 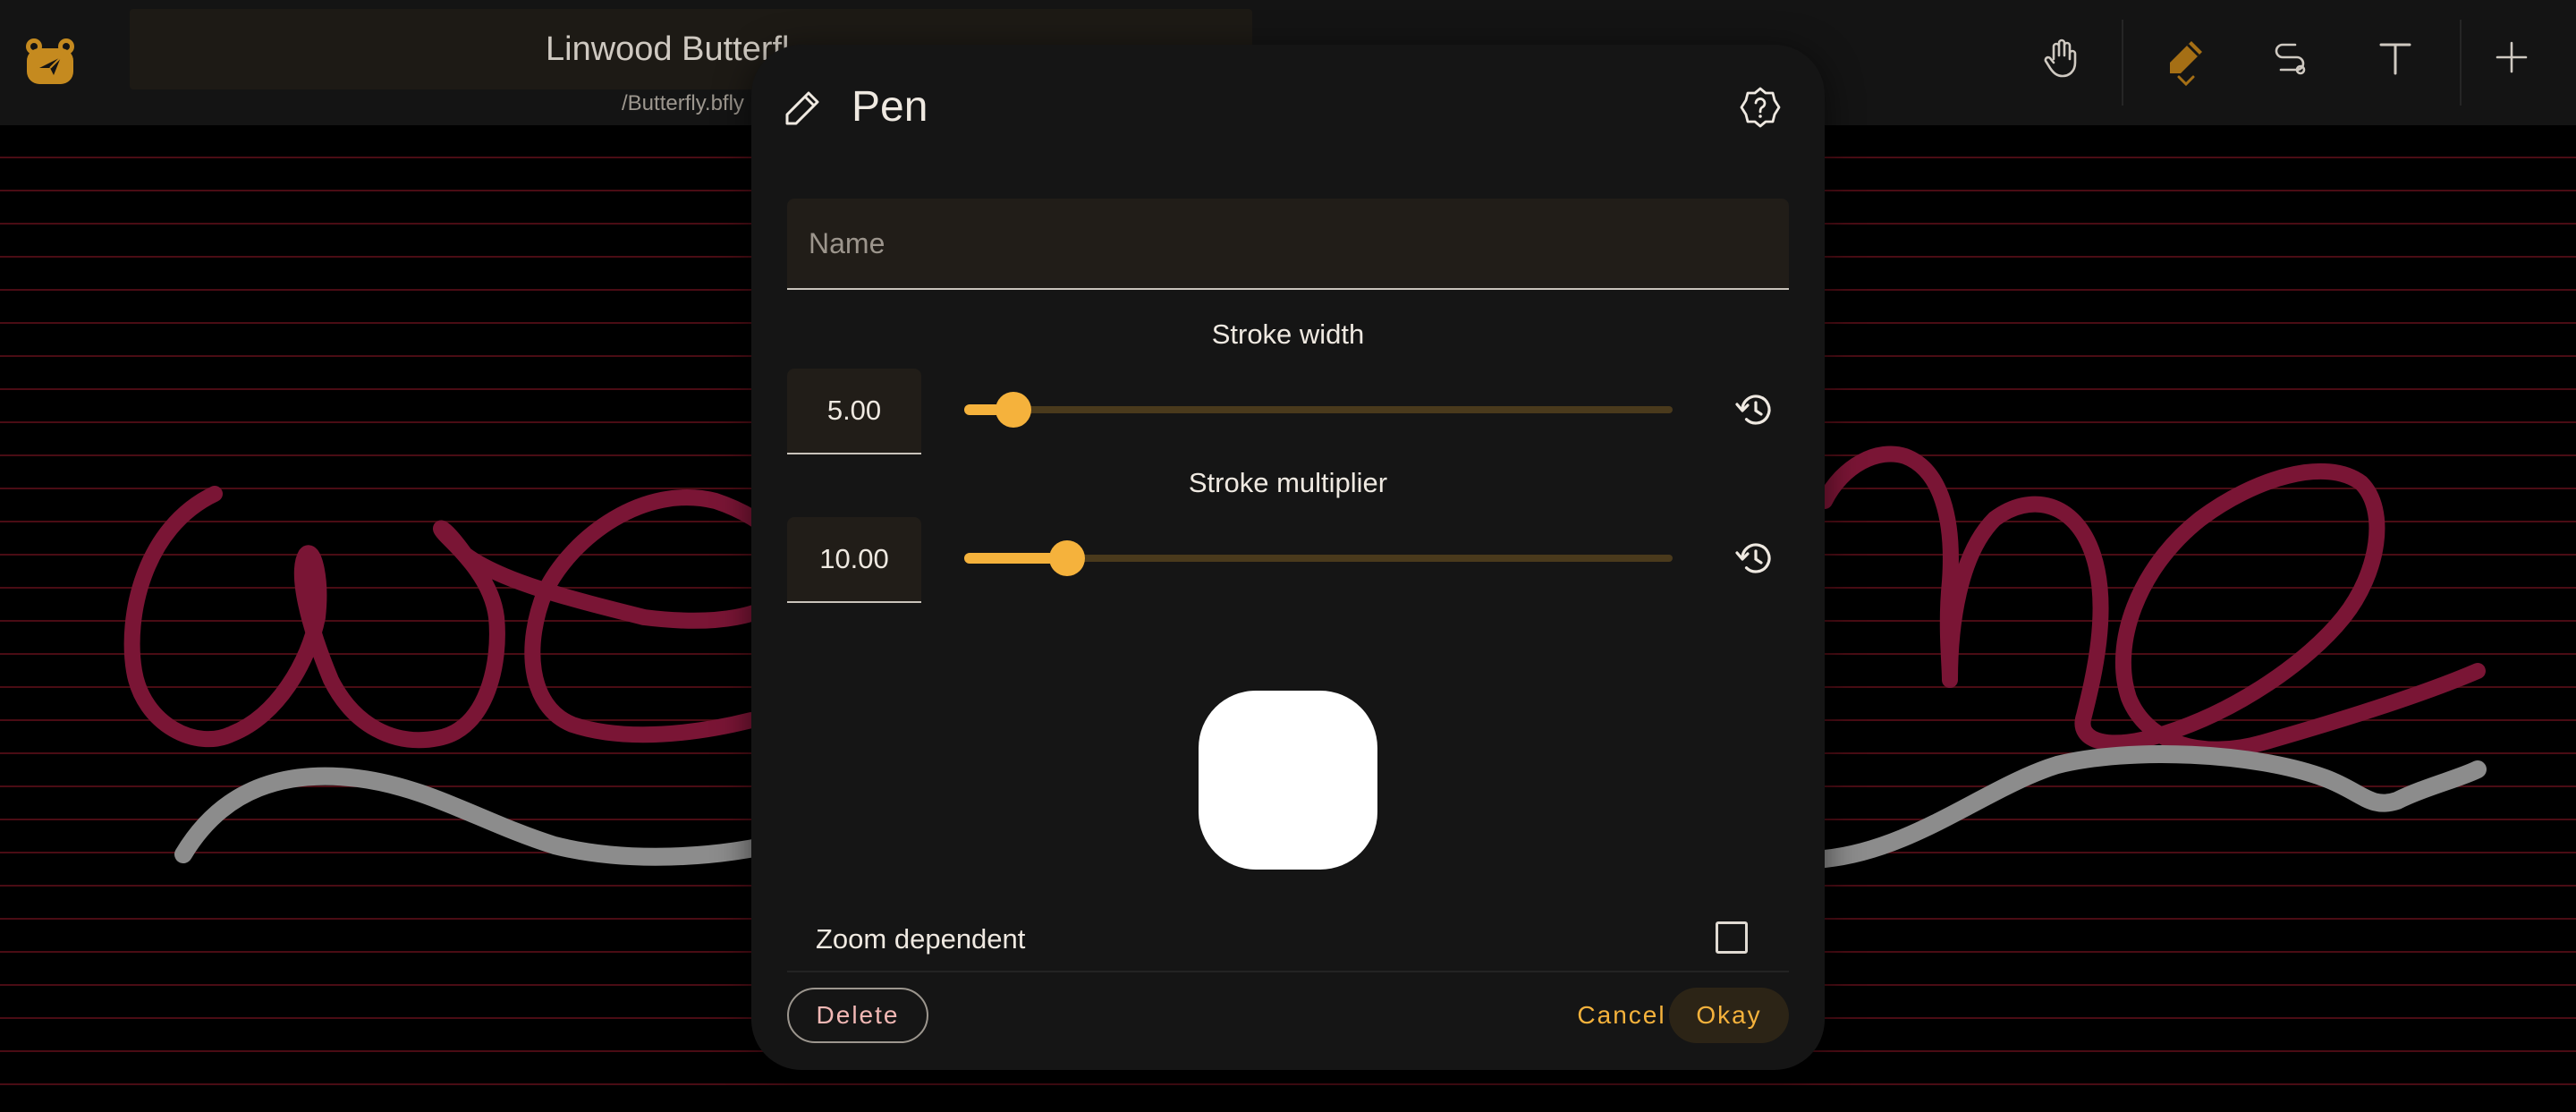 I want to click on stroke-width-label: Stroke width, so click(x=1288, y=334).